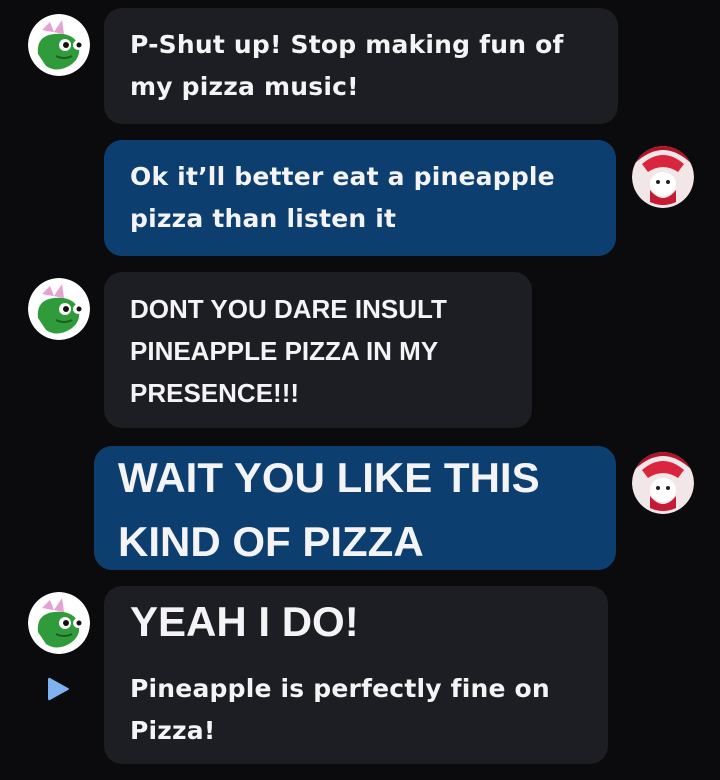  What do you see at coordinates (288, 309) in the screenshot?
I see `message-text-line: DONT YOU DARE INSULT` at bounding box center [288, 309].